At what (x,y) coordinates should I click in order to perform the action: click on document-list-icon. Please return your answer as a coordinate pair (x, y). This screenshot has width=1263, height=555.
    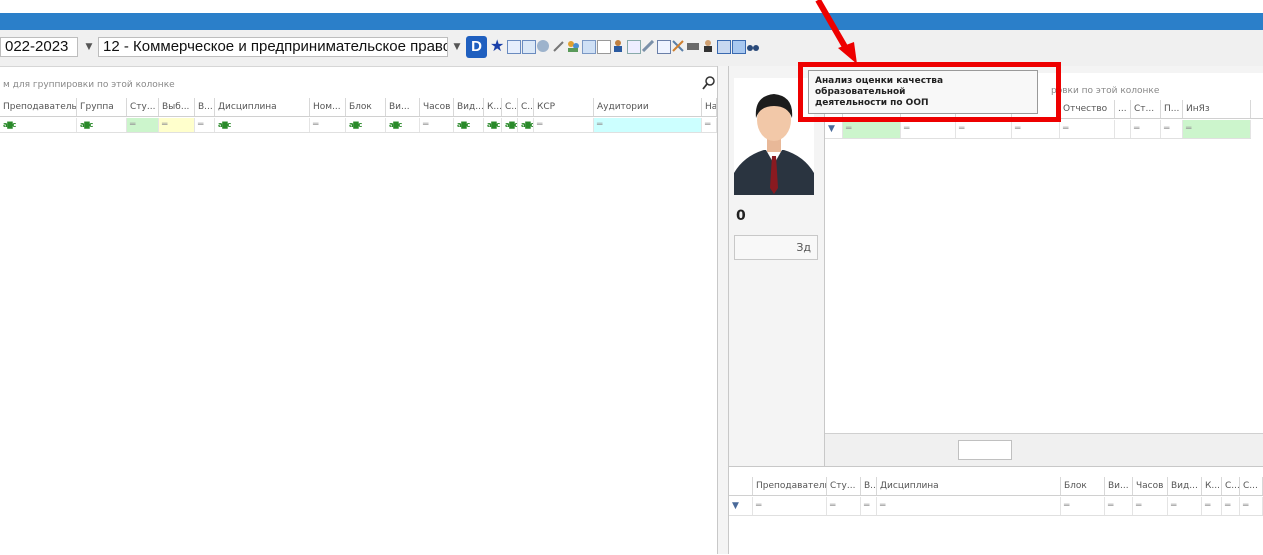
    Looking at the image, I should click on (724, 47).